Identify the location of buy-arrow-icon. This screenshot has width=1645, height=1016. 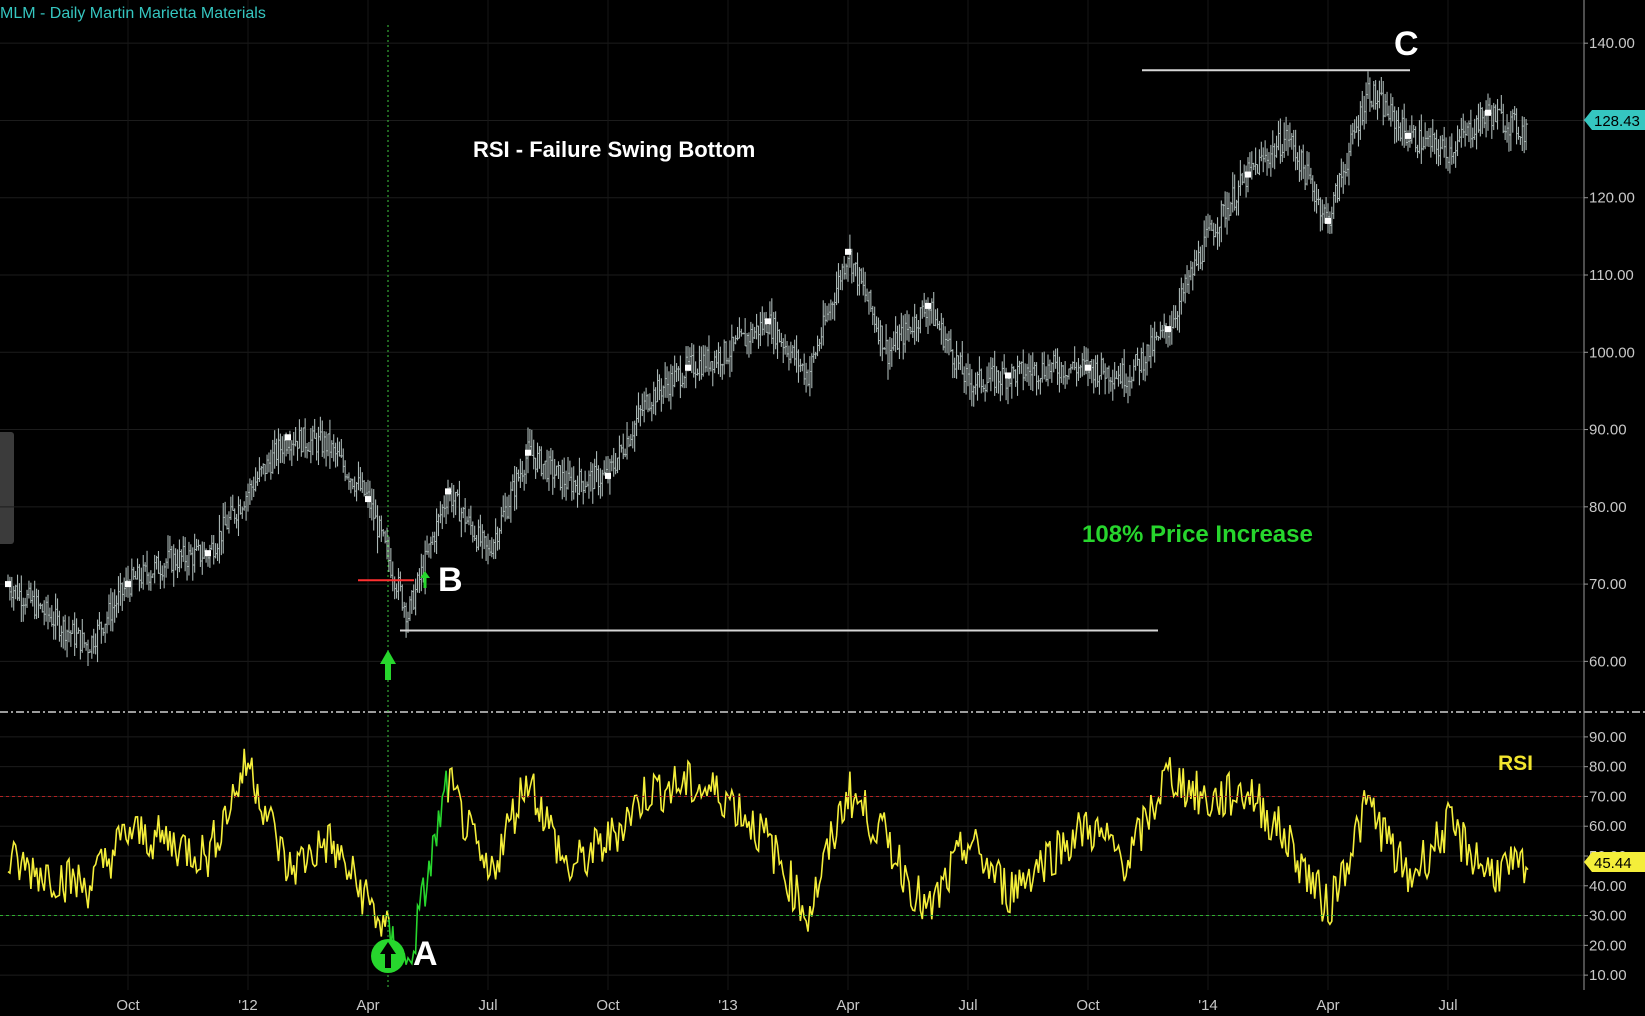
(388, 665).